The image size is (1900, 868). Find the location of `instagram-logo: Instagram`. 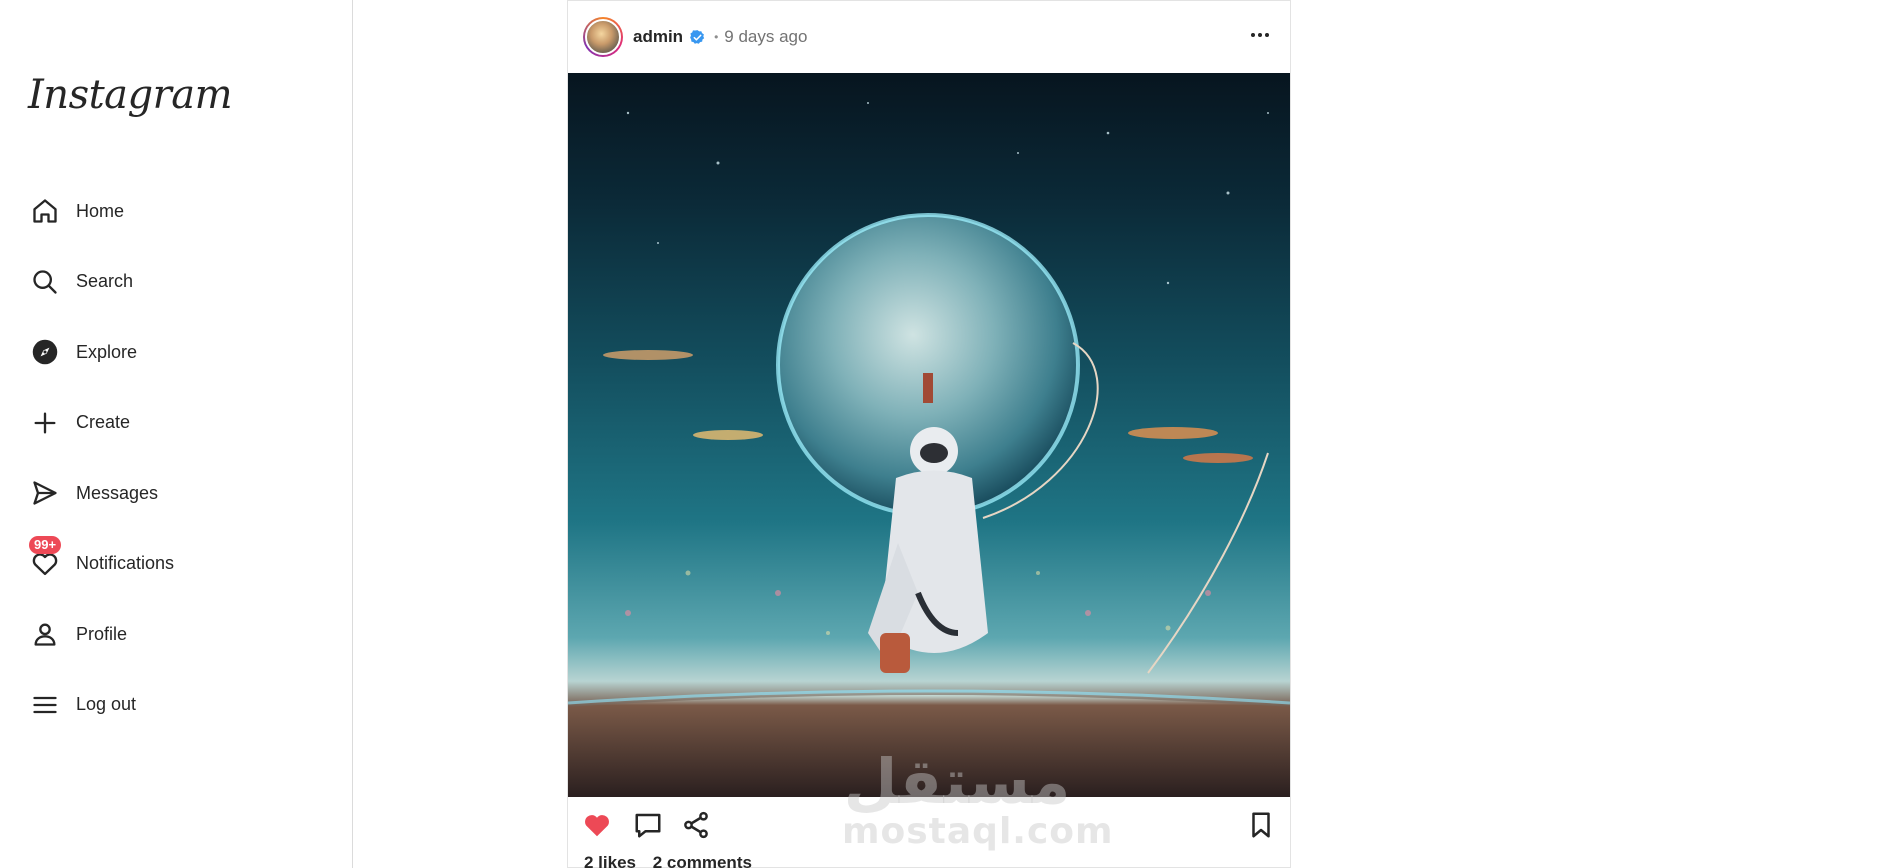

instagram-logo: Instagram is located at coordinates (130, 95).